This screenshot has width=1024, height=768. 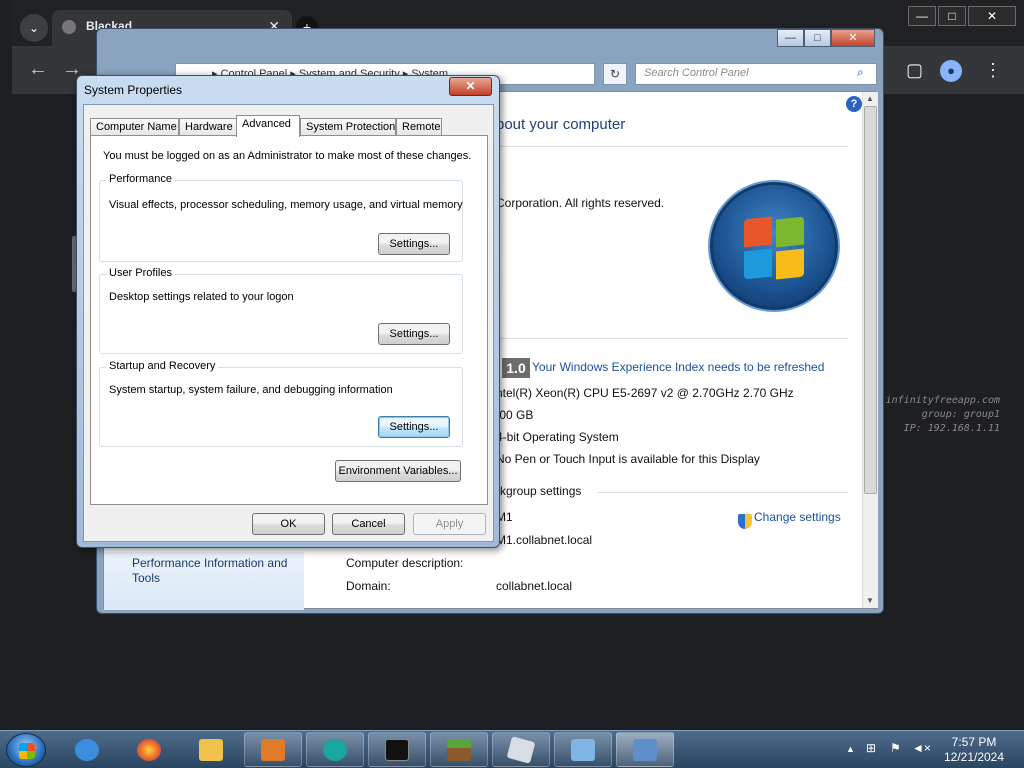 What do you see at coordinates (921, 748) in the screenshot?
I see `volume-muted-icon: ◄×` at bounding box center [921, 748].